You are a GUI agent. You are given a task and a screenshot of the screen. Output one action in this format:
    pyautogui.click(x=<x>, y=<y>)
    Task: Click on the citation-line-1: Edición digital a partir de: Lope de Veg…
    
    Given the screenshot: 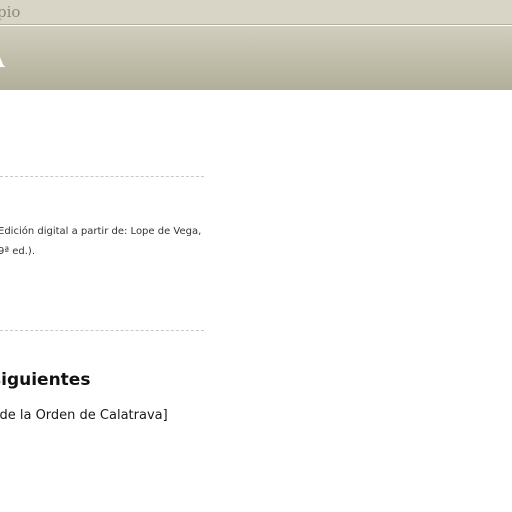 What is the action you would take?
    pyautogui.click(x=101, y=231)
    